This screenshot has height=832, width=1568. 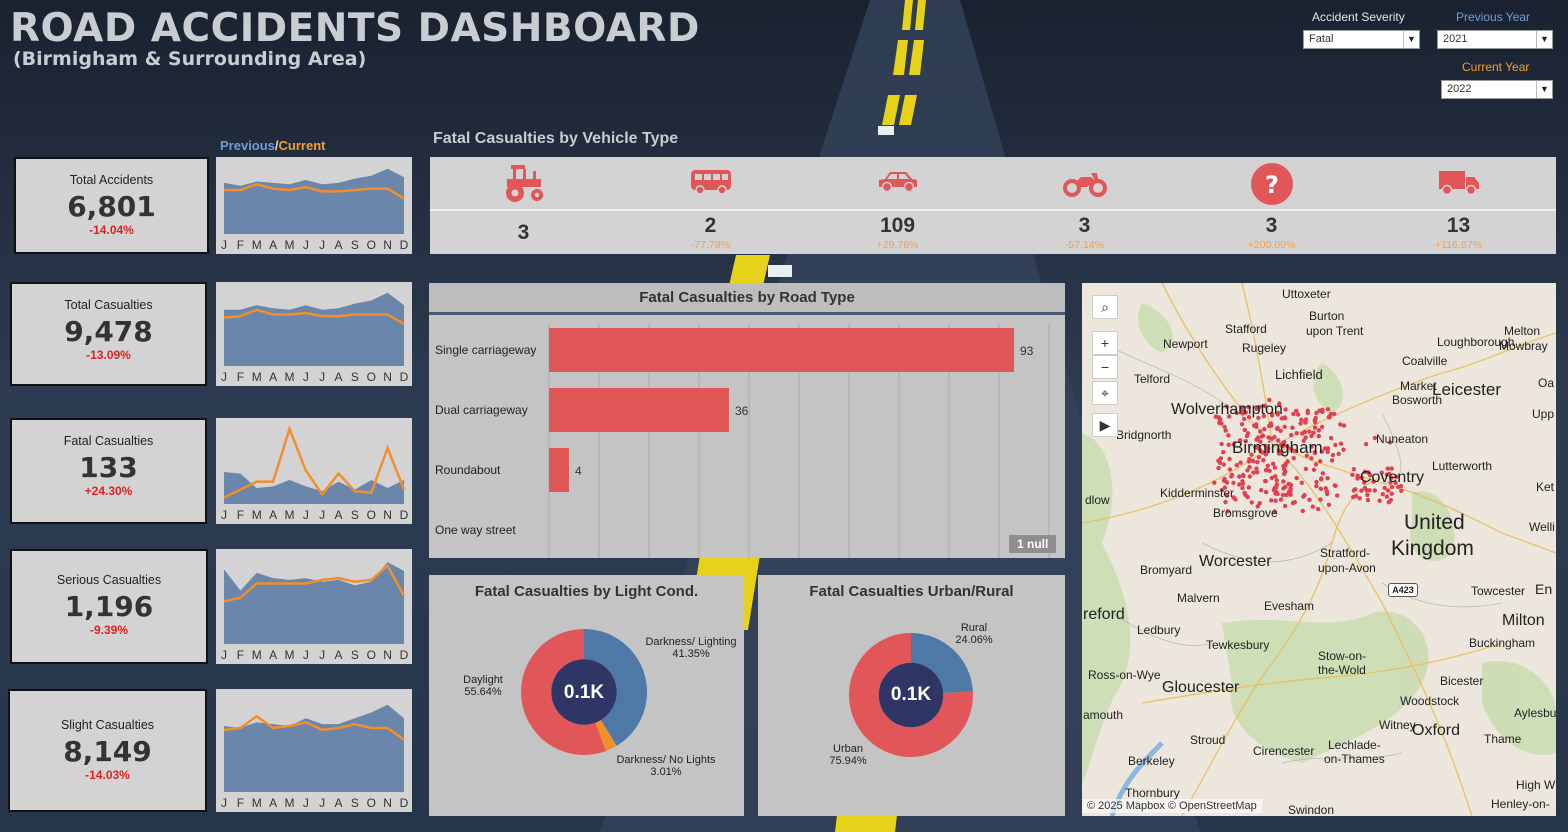 I want to click on kpi-slight-casualties: Slight Casualties 8,149 -14.03%, so click(x=107, y=750).